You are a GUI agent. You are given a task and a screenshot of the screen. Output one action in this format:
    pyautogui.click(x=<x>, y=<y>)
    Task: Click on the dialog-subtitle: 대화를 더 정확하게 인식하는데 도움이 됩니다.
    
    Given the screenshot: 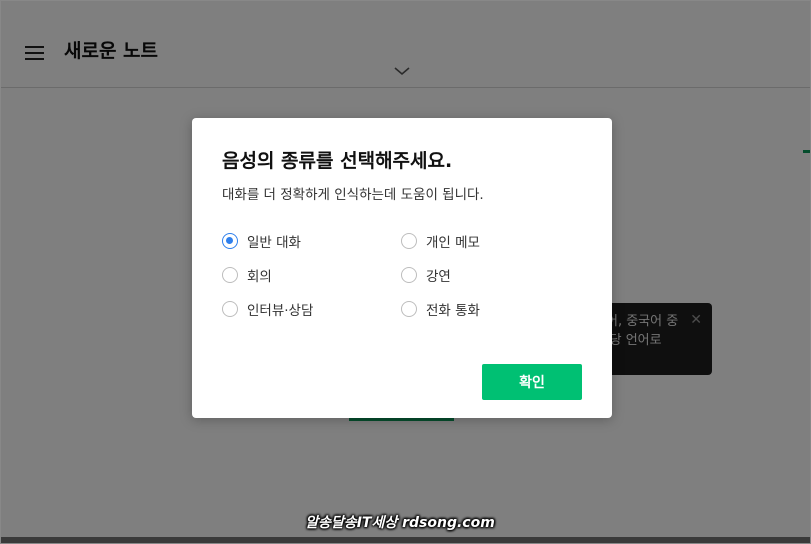 What is the action you would take?
    pyautogui.click(x=353, y=195)
    